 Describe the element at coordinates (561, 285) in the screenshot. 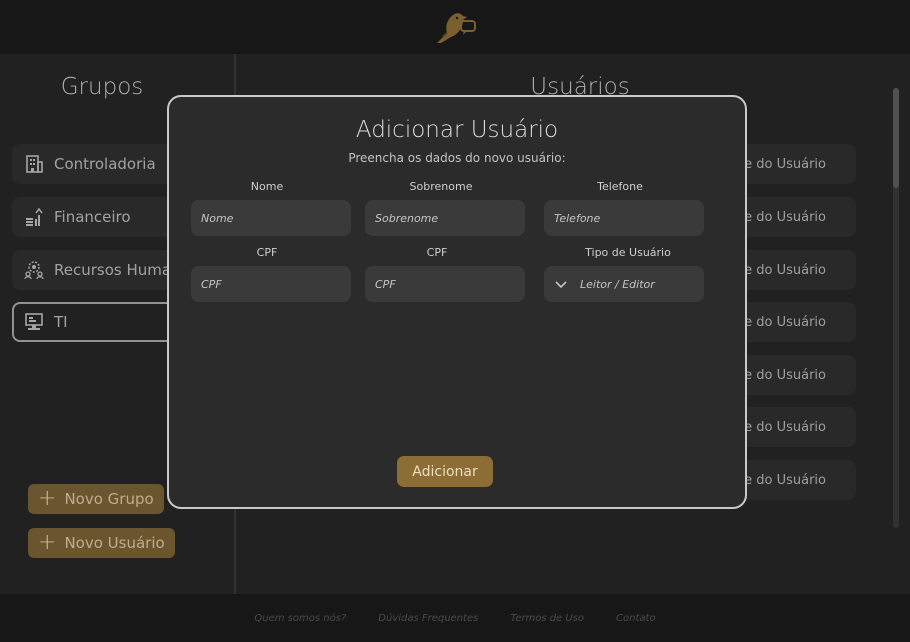

I see `chevron-down-icon` at that location.